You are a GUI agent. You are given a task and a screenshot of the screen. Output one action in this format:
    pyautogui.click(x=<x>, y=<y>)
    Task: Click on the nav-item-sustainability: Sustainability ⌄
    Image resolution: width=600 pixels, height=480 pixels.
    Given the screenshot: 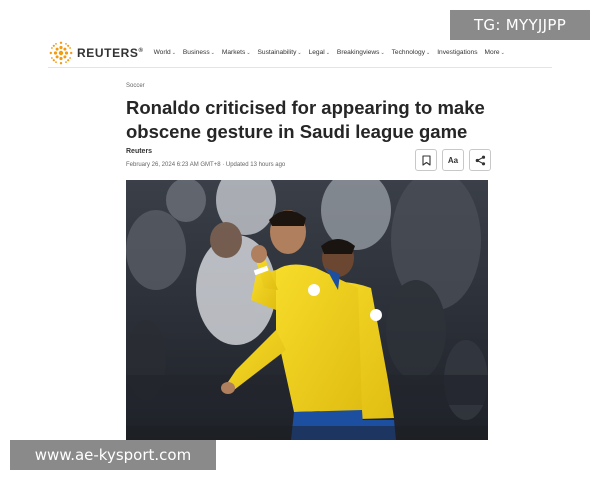 What is the action you would take?
    pyautogui.click(x=280, y=52)
    